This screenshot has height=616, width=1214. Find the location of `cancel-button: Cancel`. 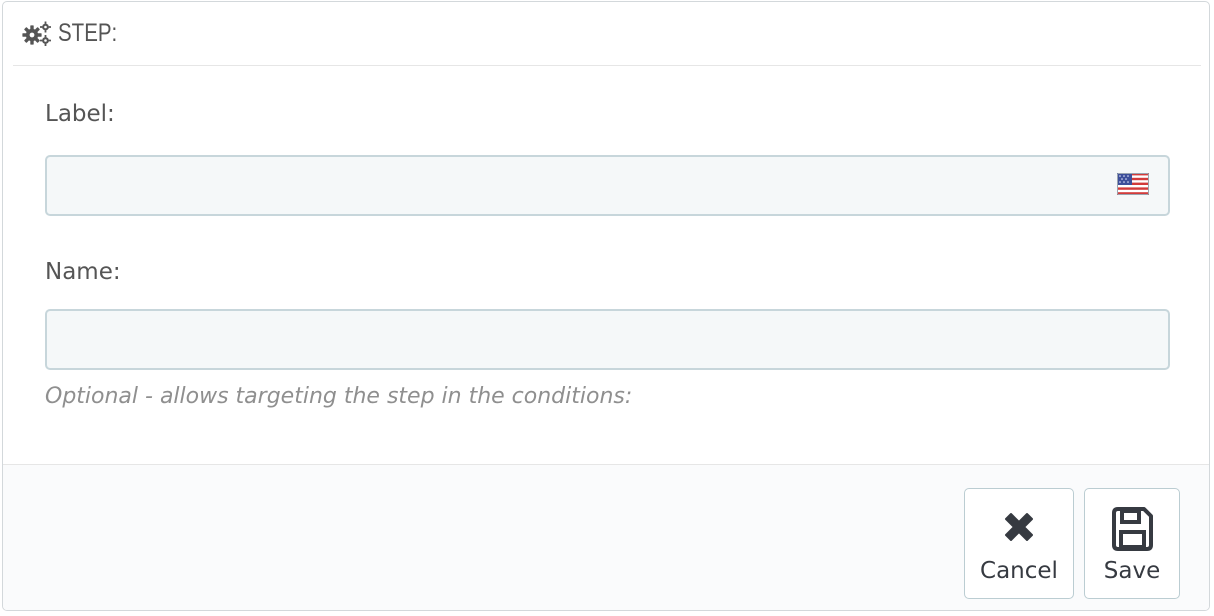

cancel-button: Cancel is located at coordinates (1019, 543).